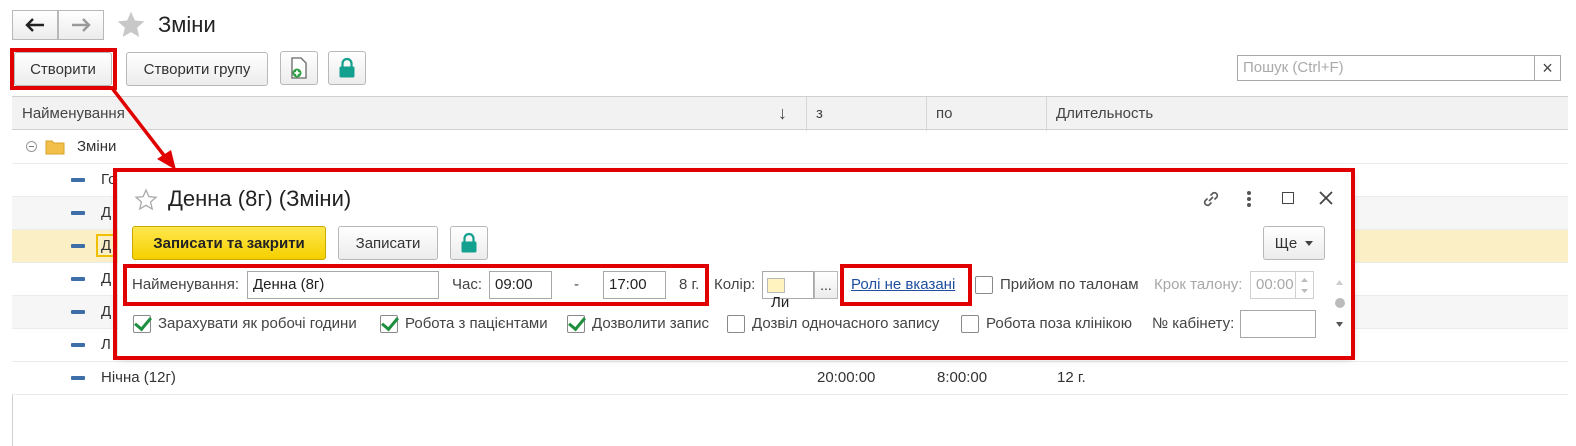  Describe the element at coordinates (1326, 198) in the screenshot. I see `close-icon` at that location.